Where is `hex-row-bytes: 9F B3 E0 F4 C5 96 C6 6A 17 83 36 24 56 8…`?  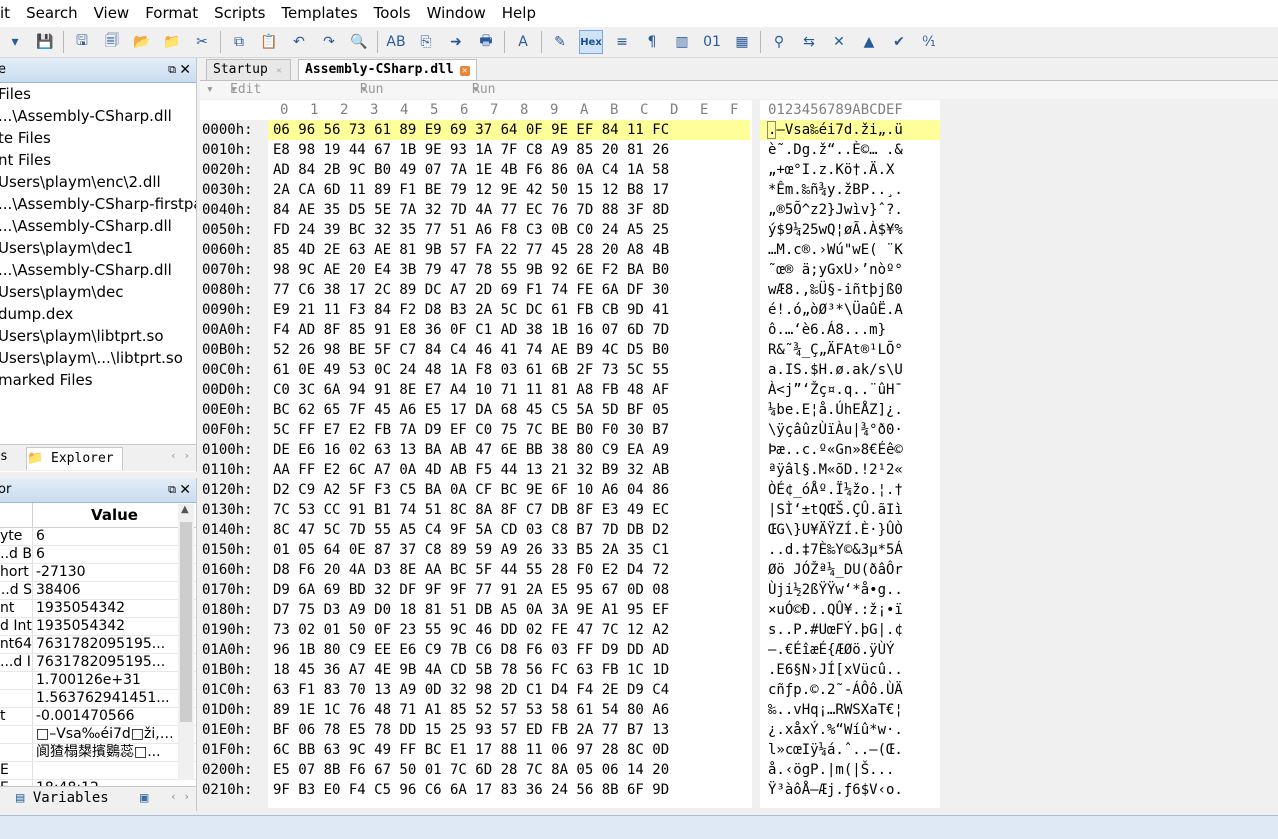
hex-row-bytes: 9F B3 E0 F4 C5 96 C6 6A 17 83 36 24 56 8… is located at coordinates (471, 790).